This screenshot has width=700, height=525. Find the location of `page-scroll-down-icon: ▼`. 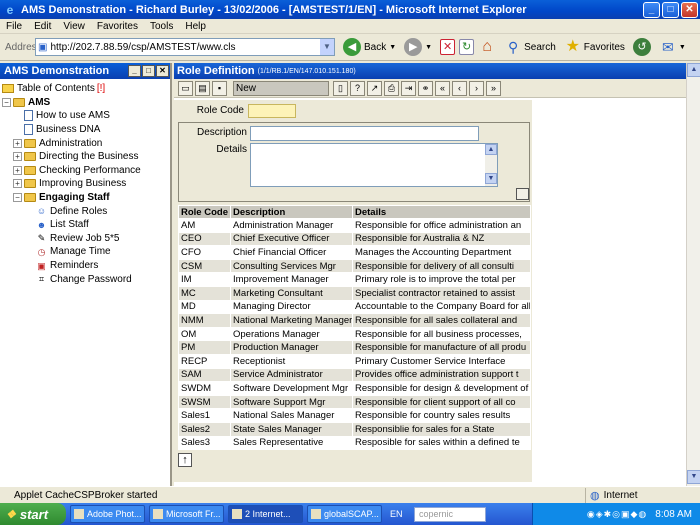

page-scroll-down-icon: ▼ is located at coordinates (693, 477).